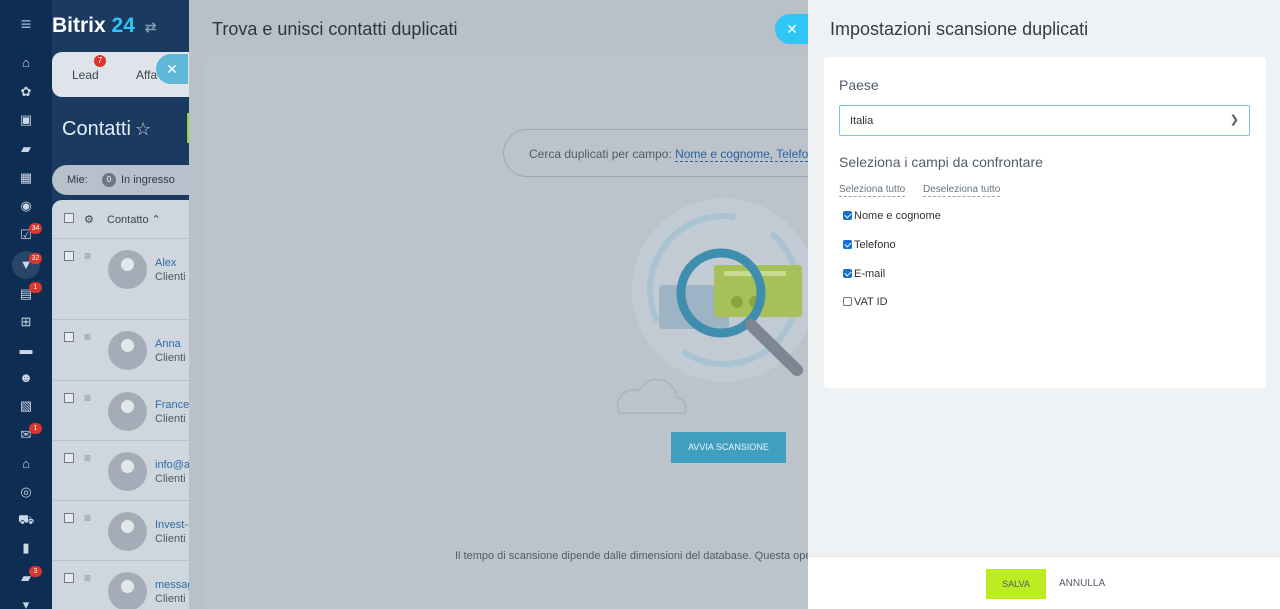  What do you see at coordinates (741, 154) in the screenshot?
I see `search-fields-link: Nome e cognome, Telefo` at bounding box center [741, 154].